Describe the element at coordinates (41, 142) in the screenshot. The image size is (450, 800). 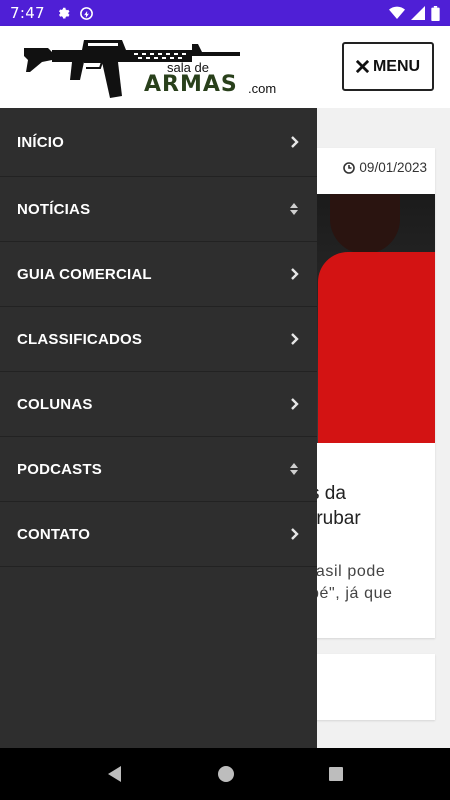
I see `drawer-item-label: INÍCIO` at that location.